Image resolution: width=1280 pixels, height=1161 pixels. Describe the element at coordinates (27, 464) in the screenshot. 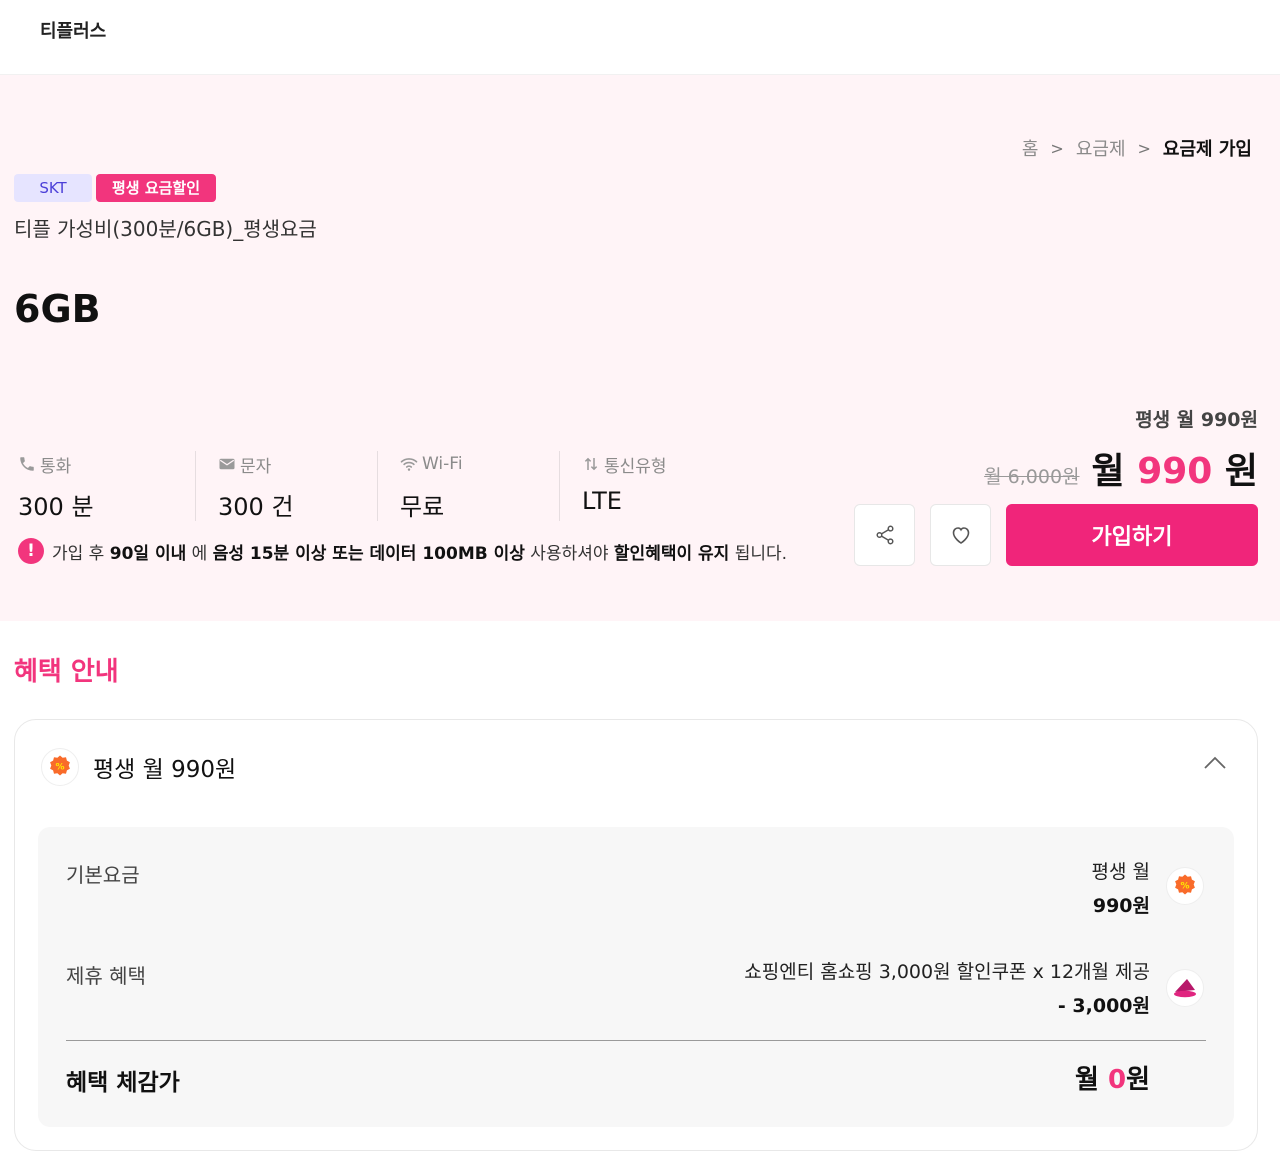

I see `phone-icon` at that location.